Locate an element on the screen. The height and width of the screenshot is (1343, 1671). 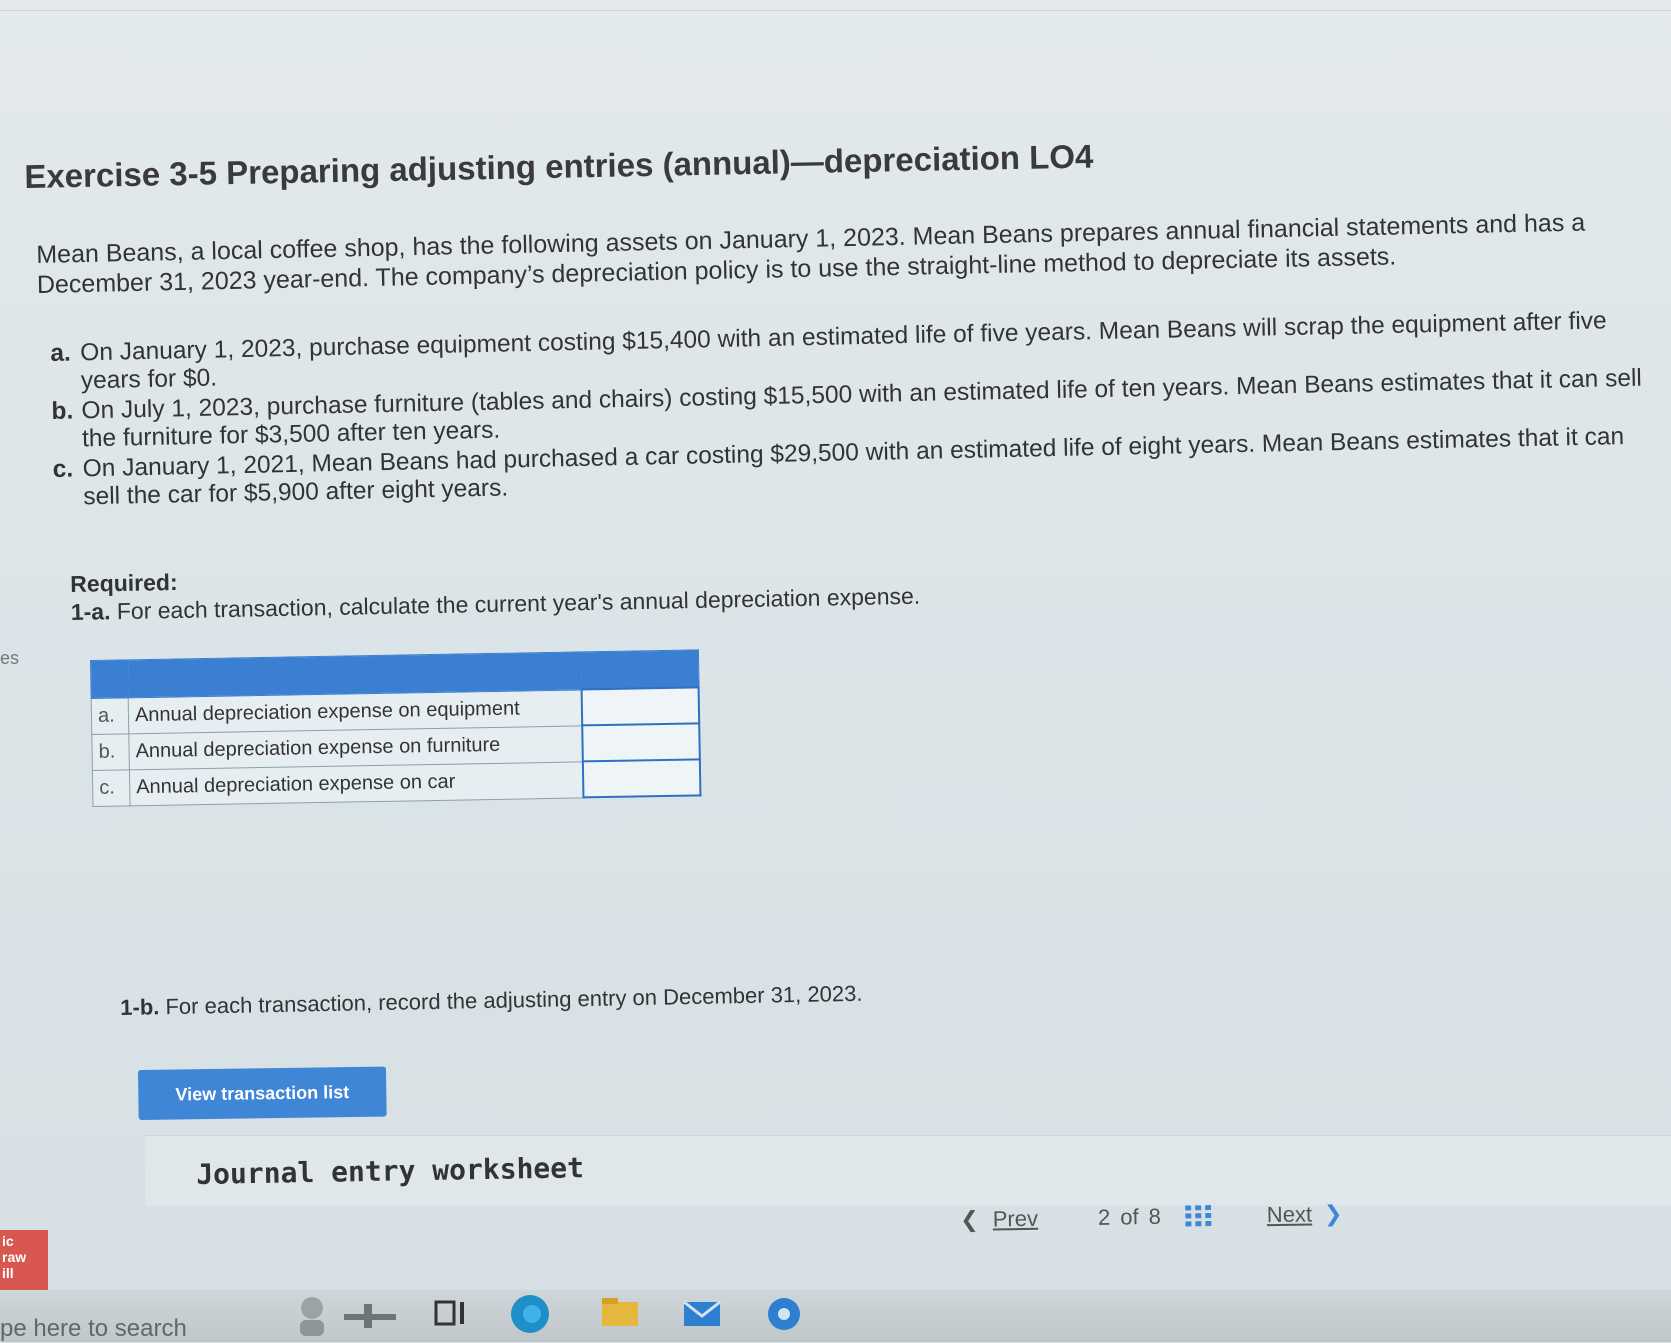
current-page: 2 is located at coordinates (1104, 1217).